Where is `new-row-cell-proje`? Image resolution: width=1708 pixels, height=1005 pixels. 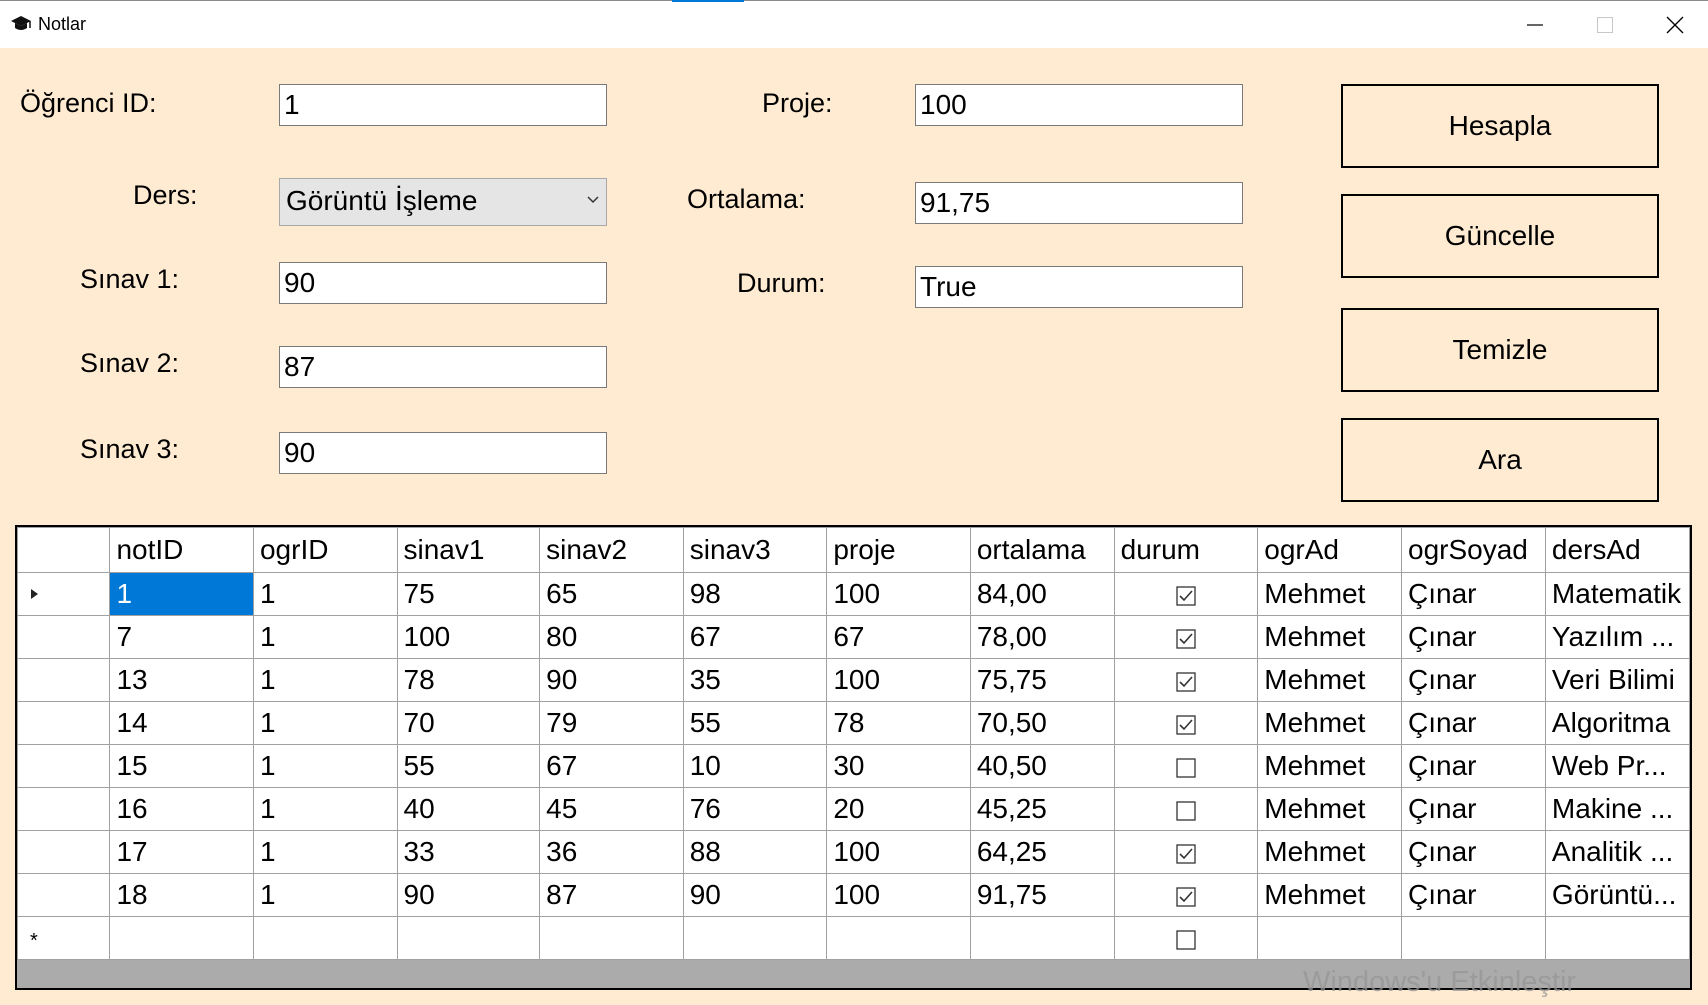
new-row-cell-proje is located at coordinates (898, 938).